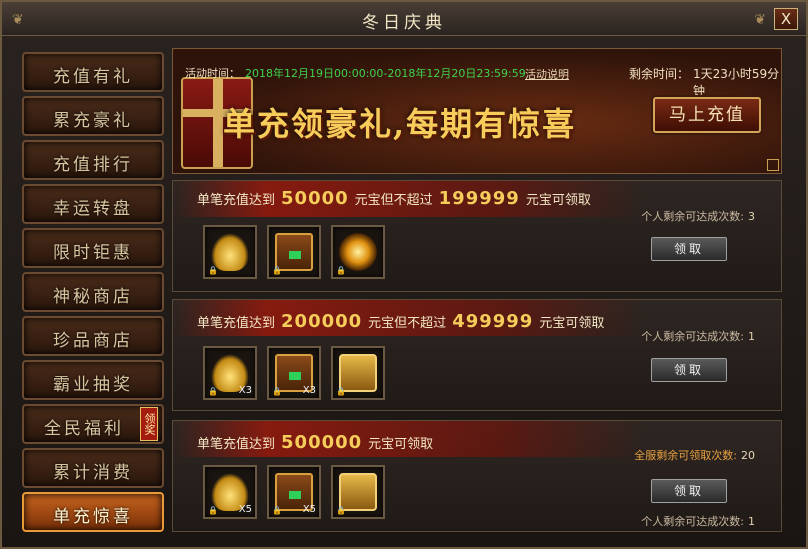 The image size is (808, 549). Describe the element at coordinates (93, 209) in the screenshot. I see `sidebar-item-label: 幸运转盘` at that location.